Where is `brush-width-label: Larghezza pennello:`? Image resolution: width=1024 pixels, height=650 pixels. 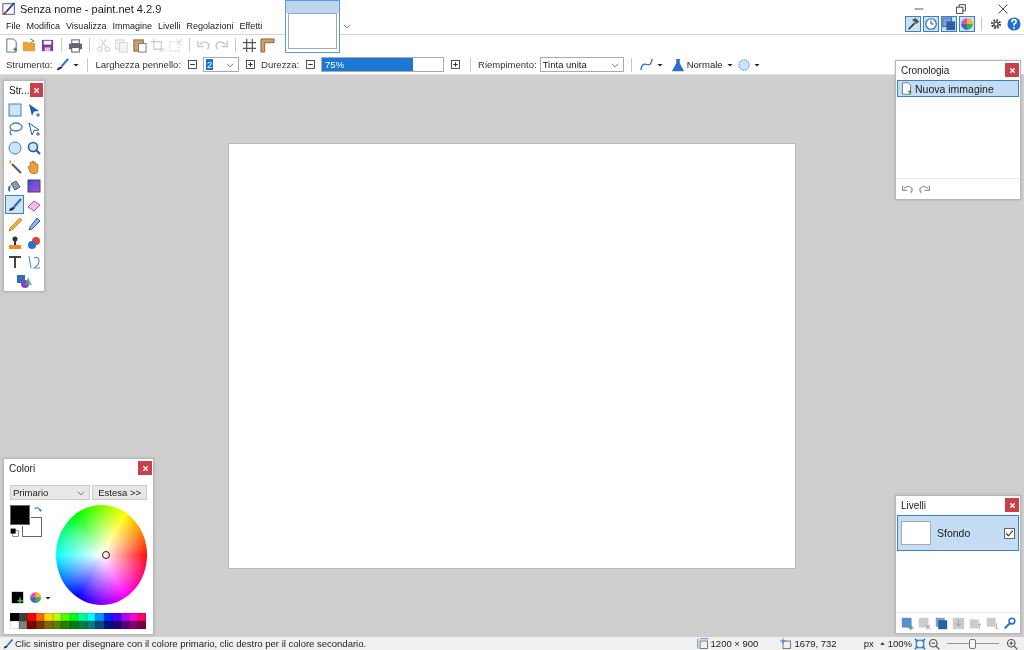
brush-width-label: Larghezza pennello: is located at coordinates (138, 64).